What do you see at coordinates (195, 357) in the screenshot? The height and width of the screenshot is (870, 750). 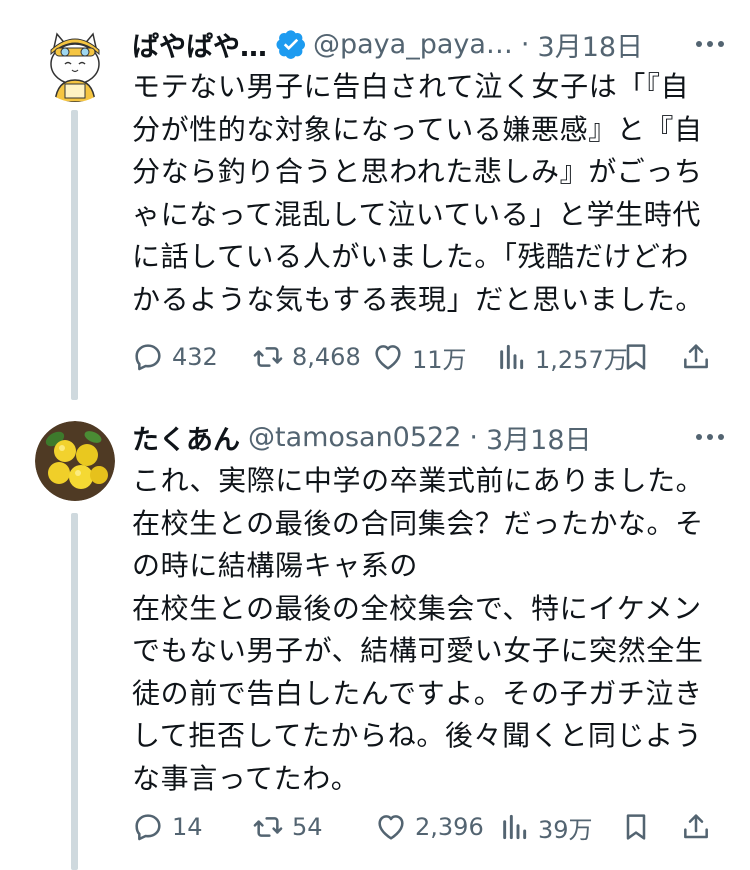 I see `reply-count: 432` at bounding box center [195, 357].